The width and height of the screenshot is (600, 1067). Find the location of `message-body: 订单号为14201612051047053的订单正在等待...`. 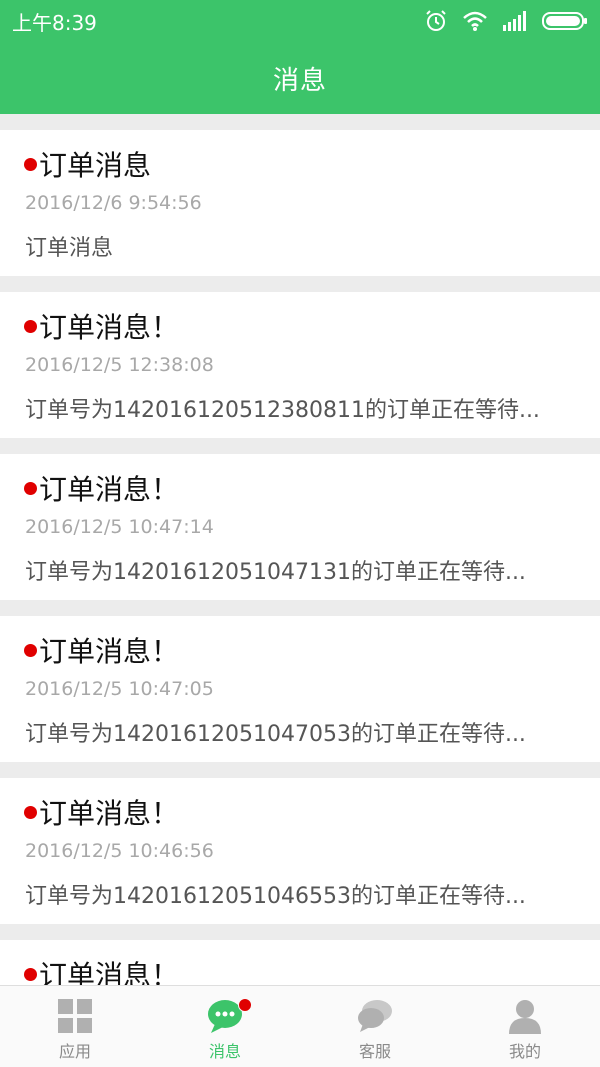

message-body: 订单号为14201612051047053的订单正在等待... is located at coordinates (275, 734).